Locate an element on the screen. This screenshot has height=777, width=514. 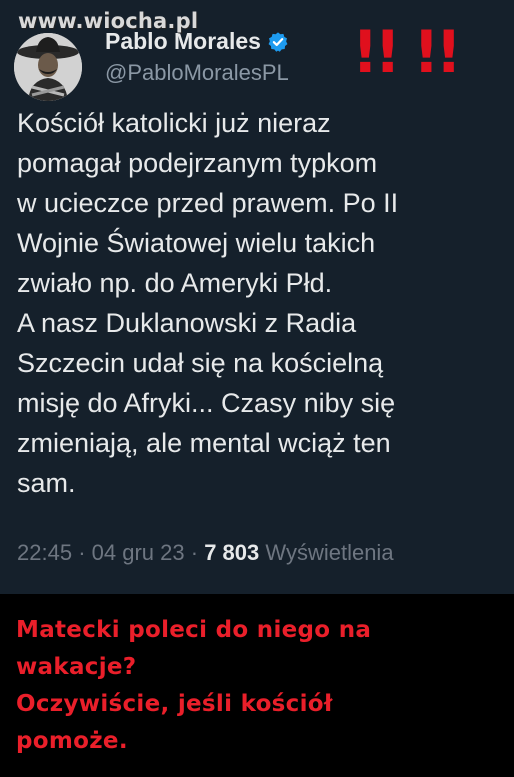
caption-line: pomoże. is located at coordinates (72, 741).